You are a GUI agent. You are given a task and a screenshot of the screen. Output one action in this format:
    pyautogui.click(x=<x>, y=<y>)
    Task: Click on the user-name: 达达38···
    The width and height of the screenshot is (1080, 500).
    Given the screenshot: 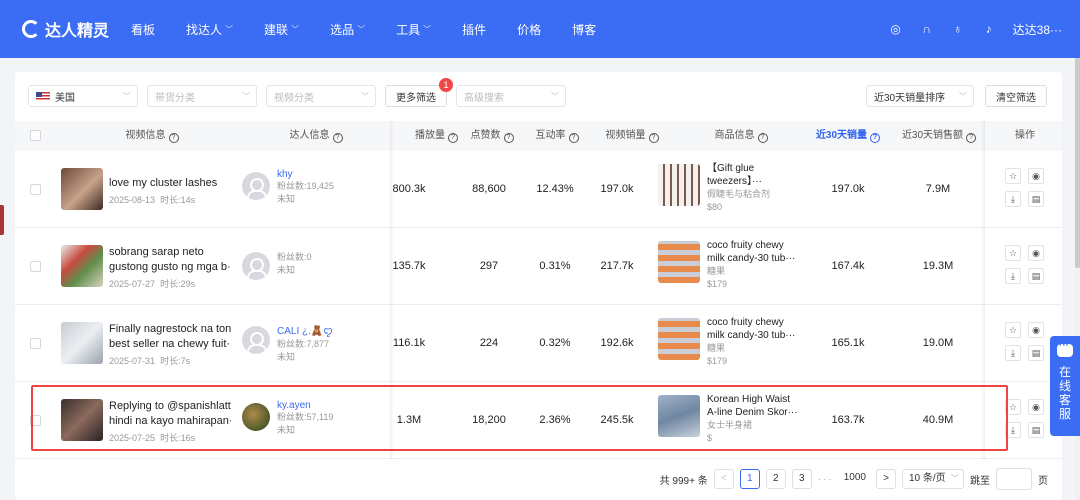 What is the action you would take?
    pyautogui.click(x=1037, y=29)
    